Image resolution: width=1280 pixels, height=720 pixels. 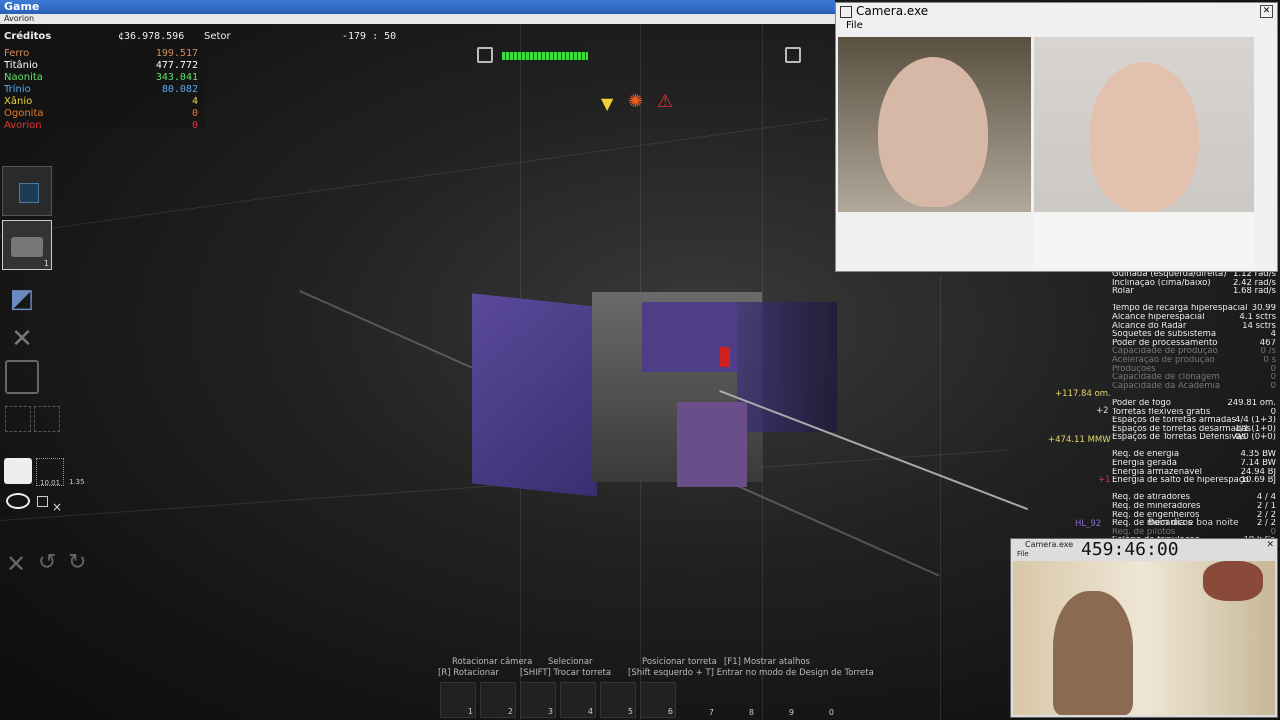 What do you see at coordinates (42, 501) in the screenshot?
I see `checkbox-icon` at bounding box center [42, 501].